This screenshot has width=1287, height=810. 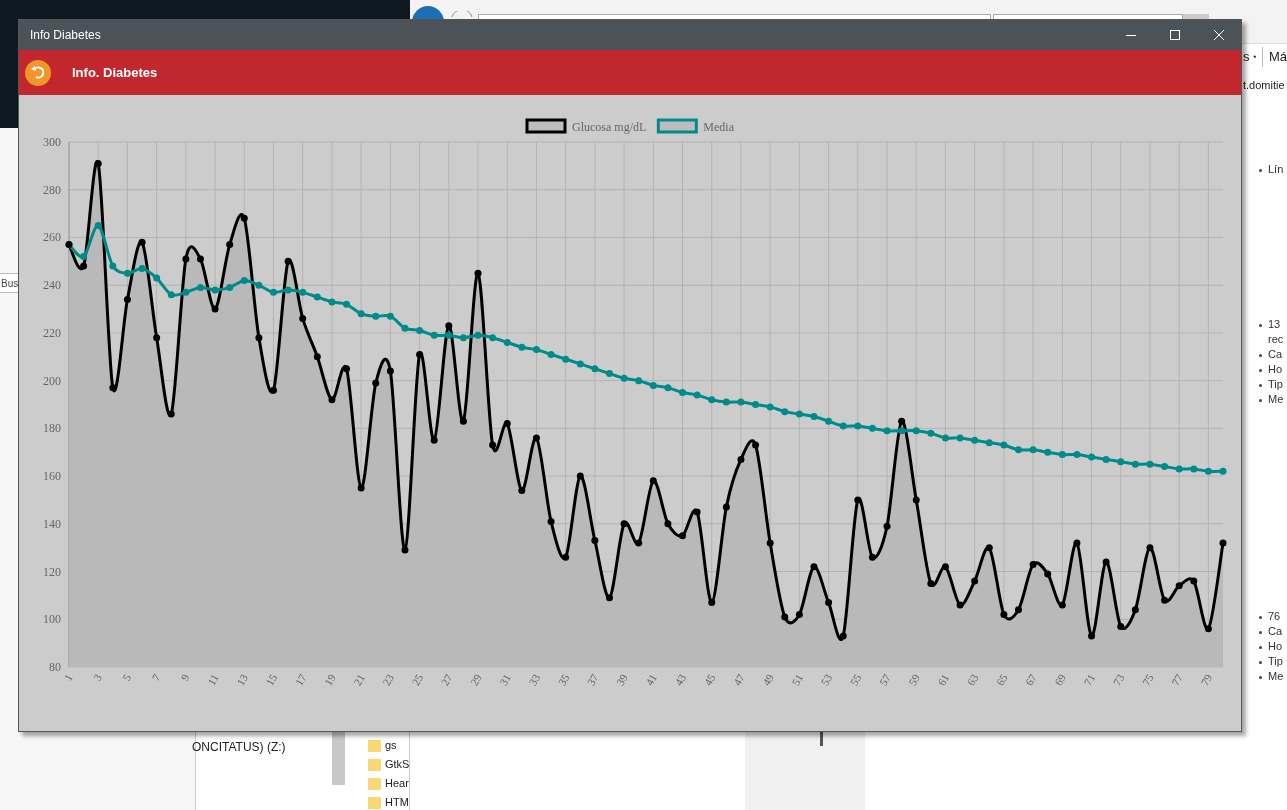 I want to click on folder-name: gs, so click(x=391, y=745).